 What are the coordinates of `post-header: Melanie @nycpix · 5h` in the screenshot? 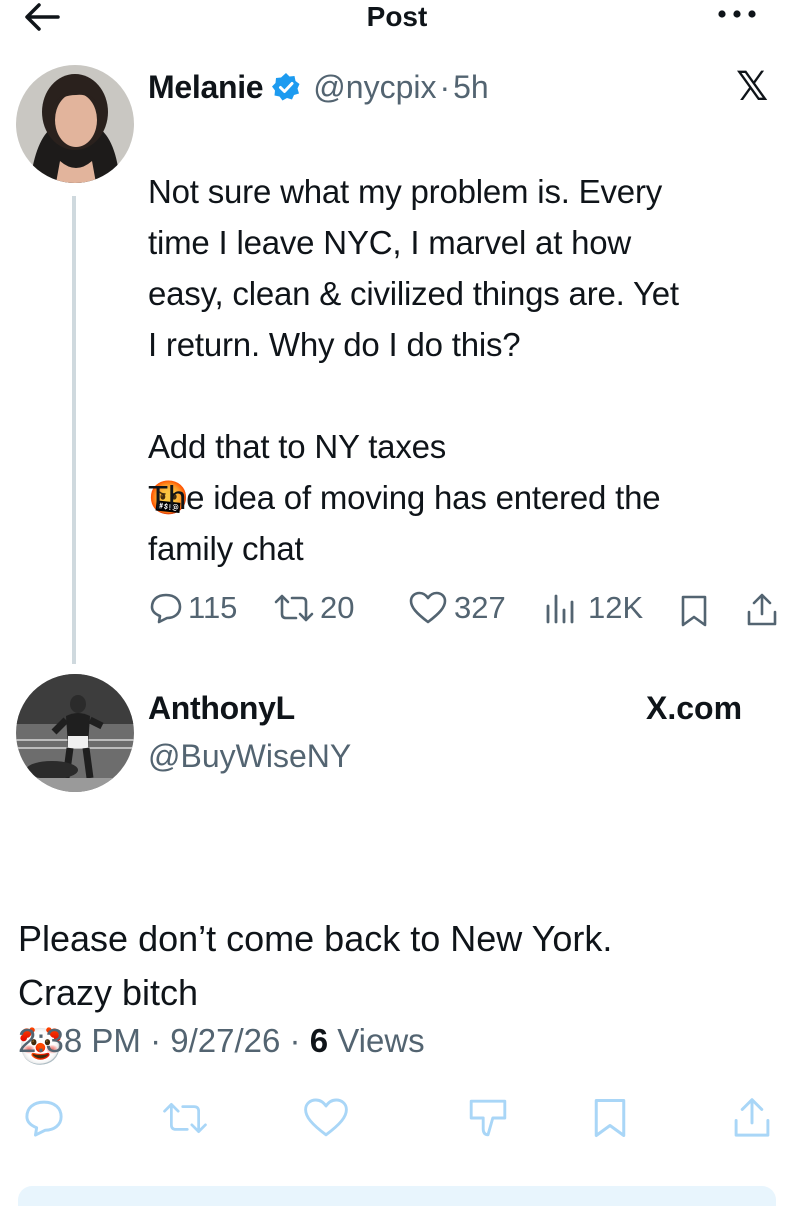 It's located at (318, 87).